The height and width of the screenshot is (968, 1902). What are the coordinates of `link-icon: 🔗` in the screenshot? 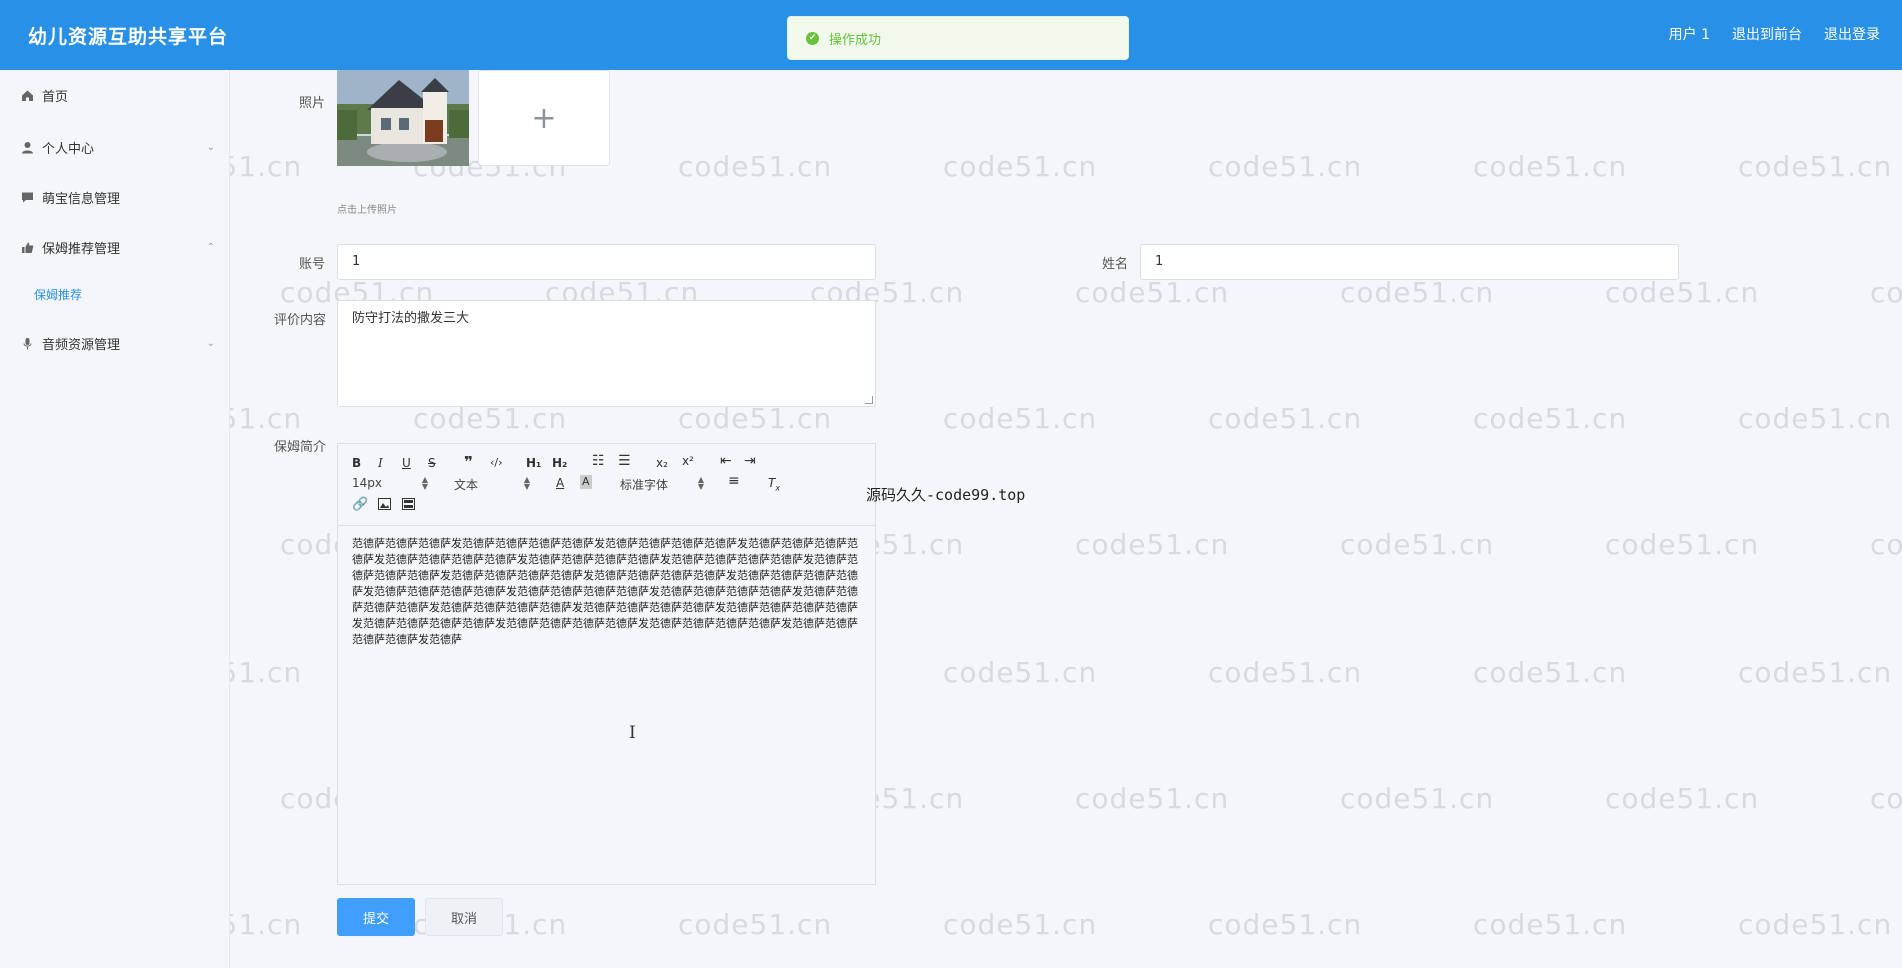 It's located at (360, 505).